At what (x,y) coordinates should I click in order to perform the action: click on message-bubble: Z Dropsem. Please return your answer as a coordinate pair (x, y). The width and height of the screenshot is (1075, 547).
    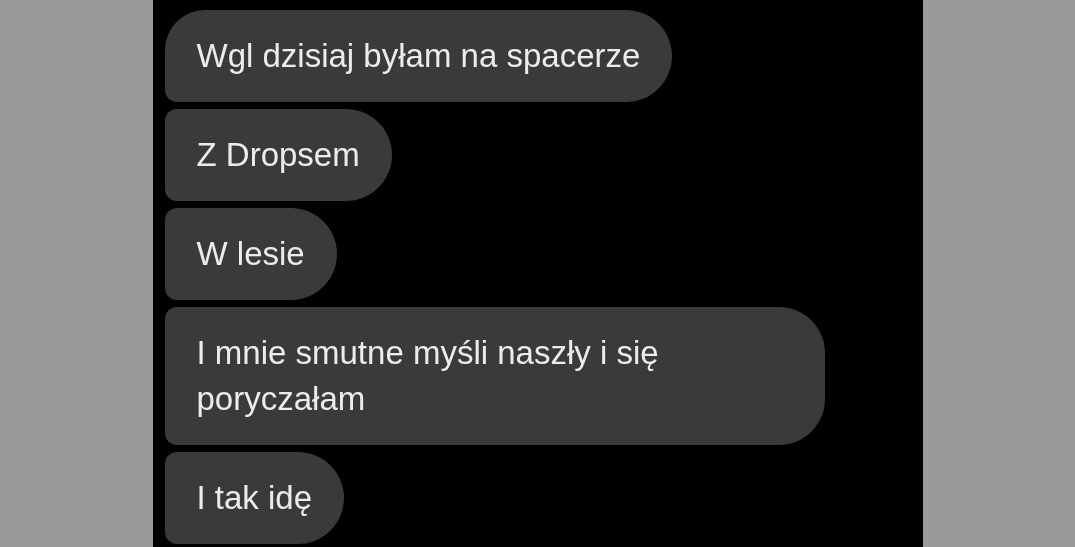
    Looking at the image, I should click on (278, 155).